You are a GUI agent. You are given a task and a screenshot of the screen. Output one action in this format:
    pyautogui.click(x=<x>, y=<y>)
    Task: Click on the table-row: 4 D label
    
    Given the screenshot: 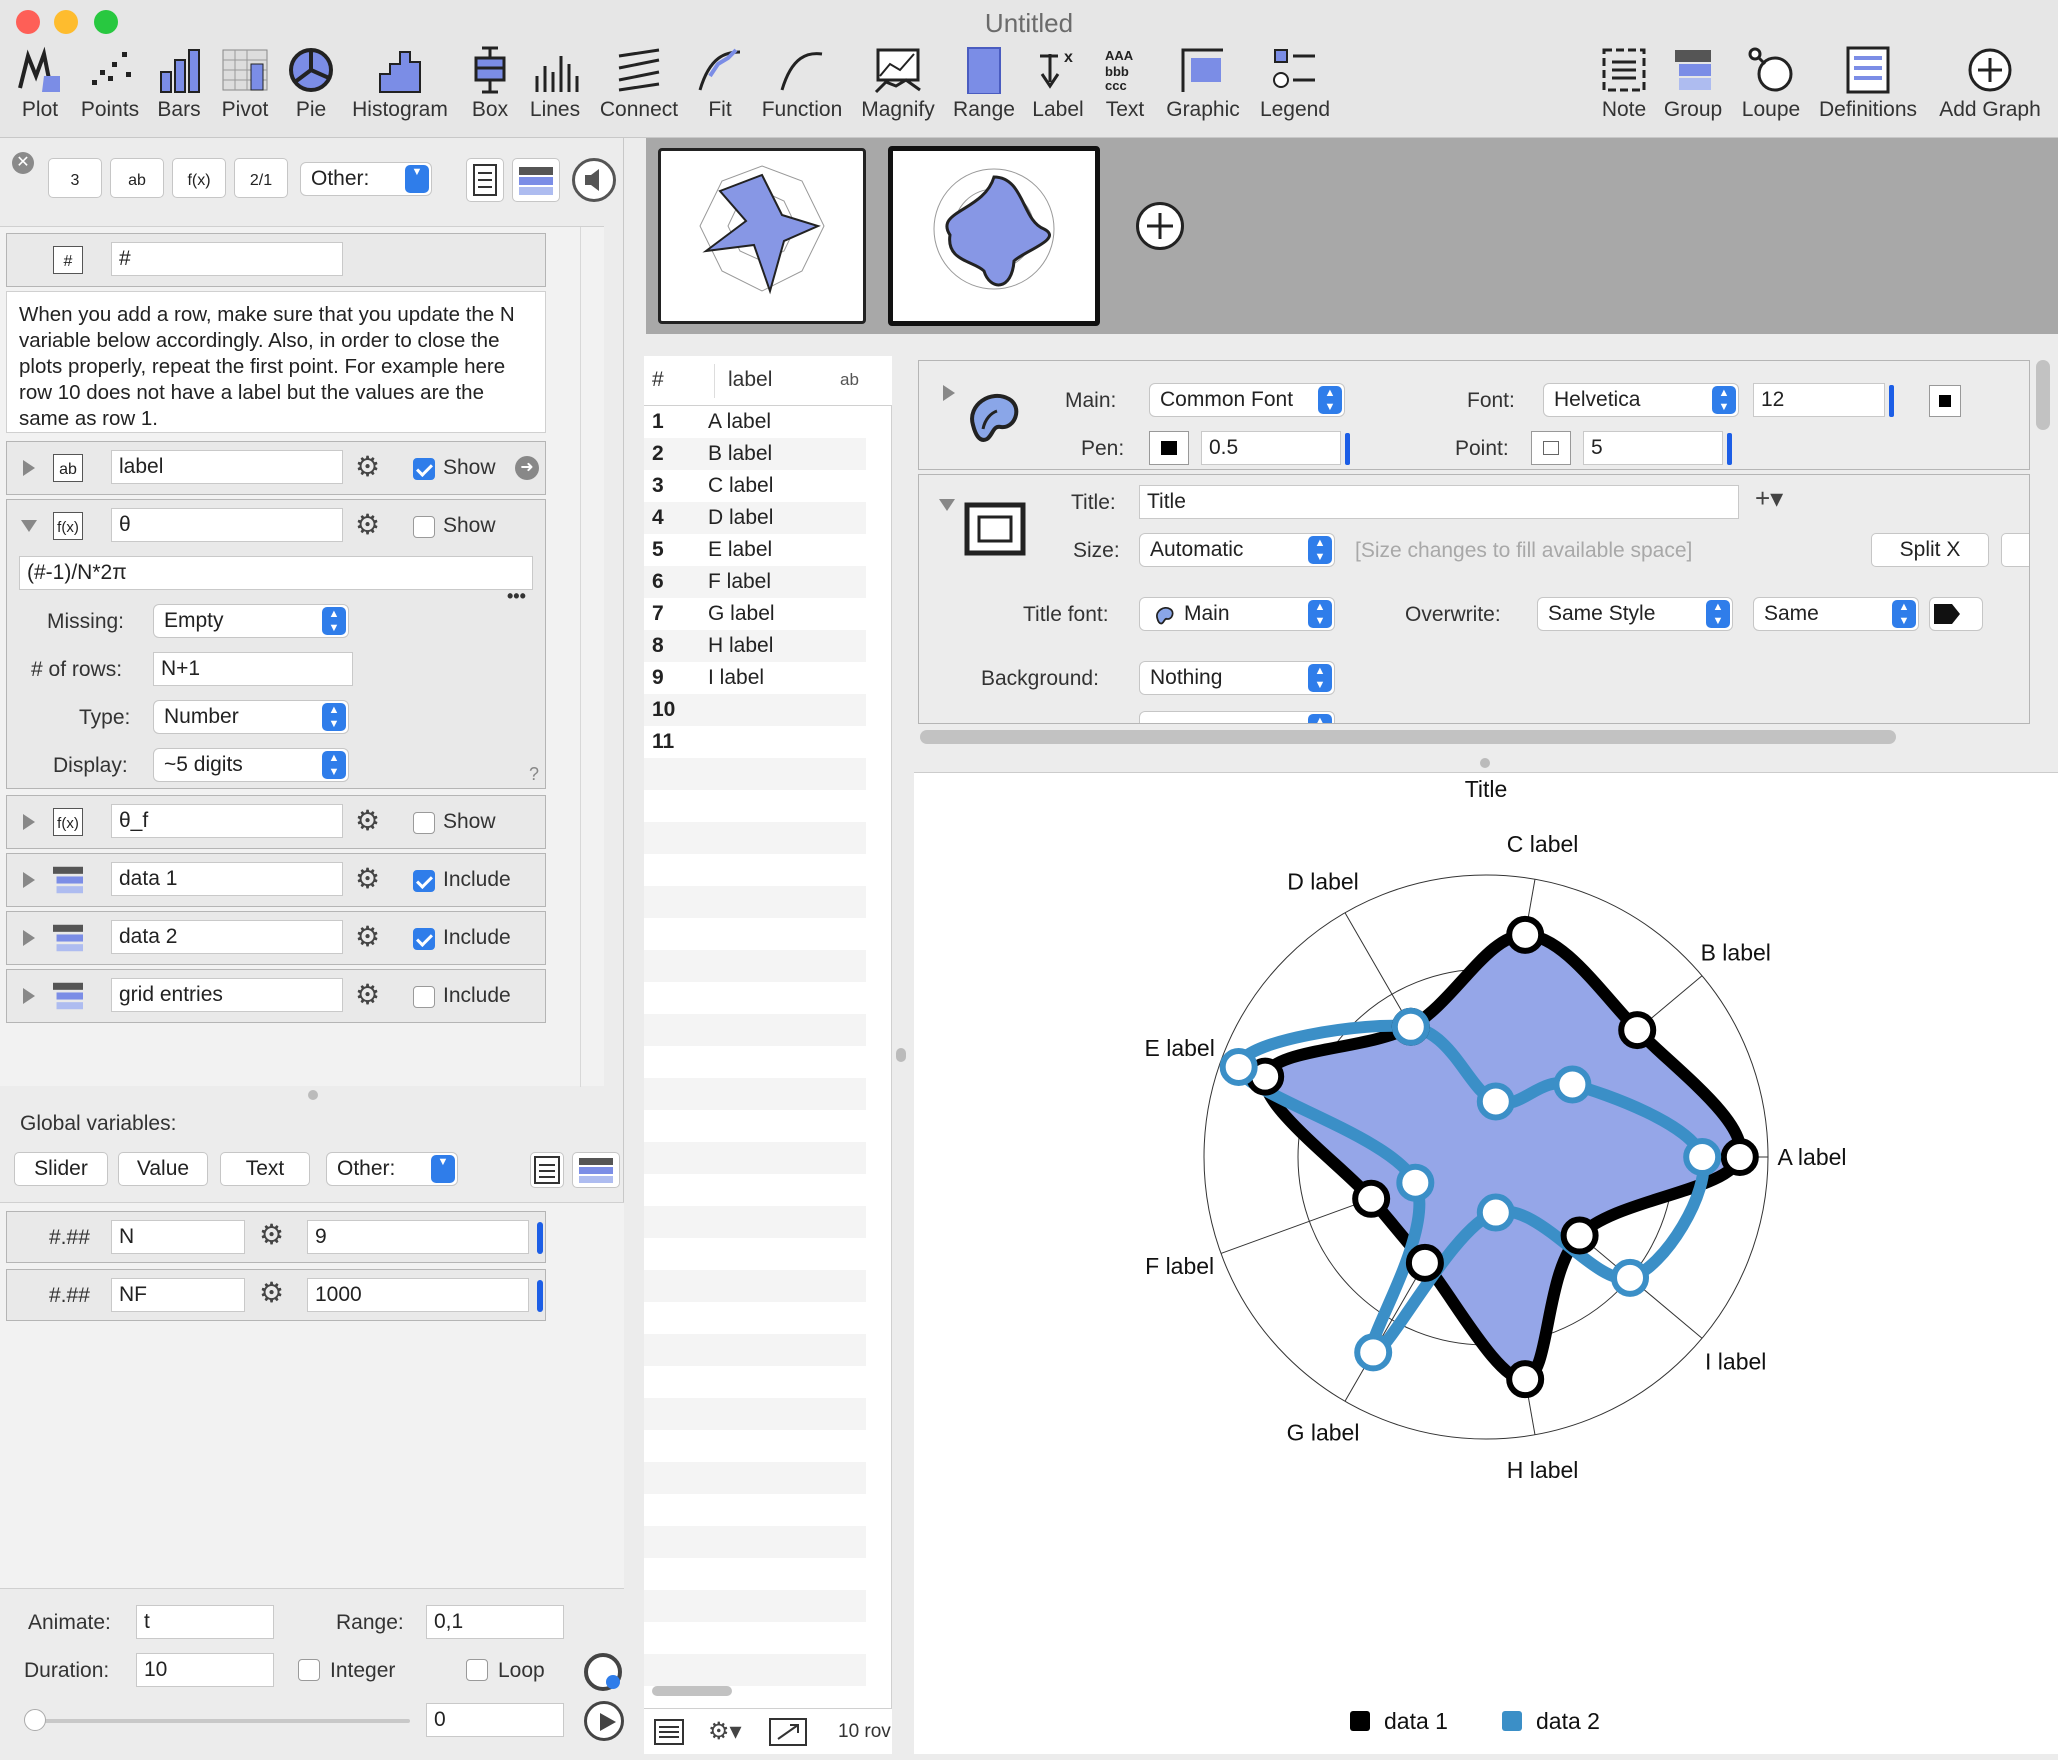 What is the action you would take?
    pyautogui.click(x=754, y=518)
    